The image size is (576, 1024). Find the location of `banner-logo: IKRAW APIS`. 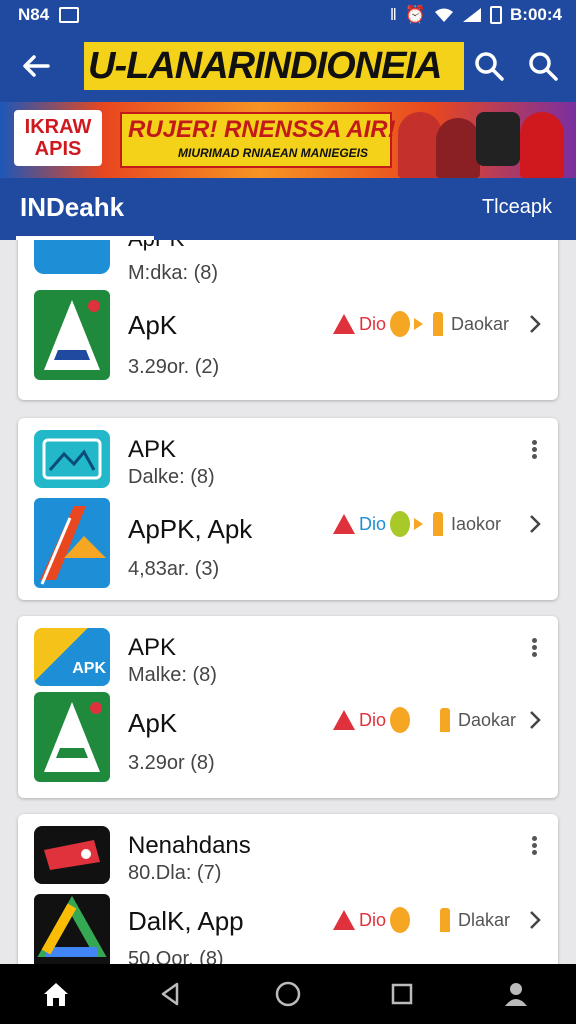

banner-logo: IKRAW APIS is located at coordinates (58, 138).